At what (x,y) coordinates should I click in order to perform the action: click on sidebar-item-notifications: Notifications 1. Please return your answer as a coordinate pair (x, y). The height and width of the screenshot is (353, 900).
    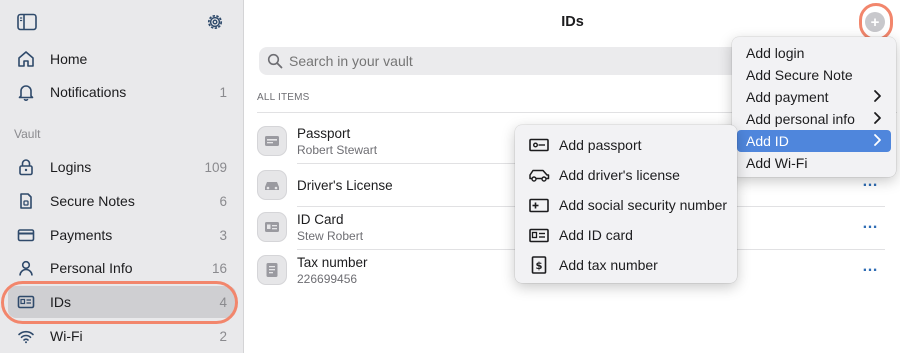
    Looking at the image, I should click on (122, 92).